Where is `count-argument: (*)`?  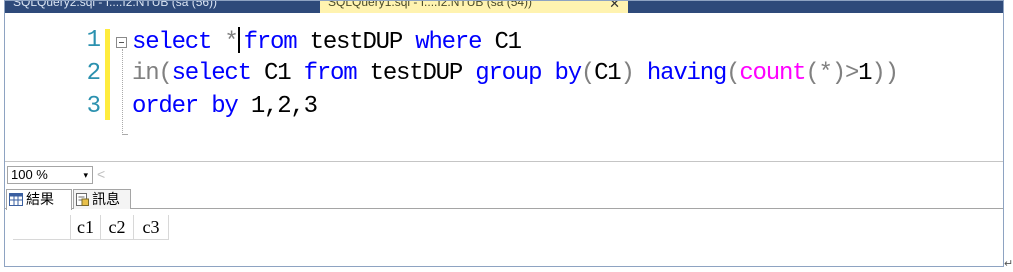 count-argument: (*) is located at coordinates (825, 73).